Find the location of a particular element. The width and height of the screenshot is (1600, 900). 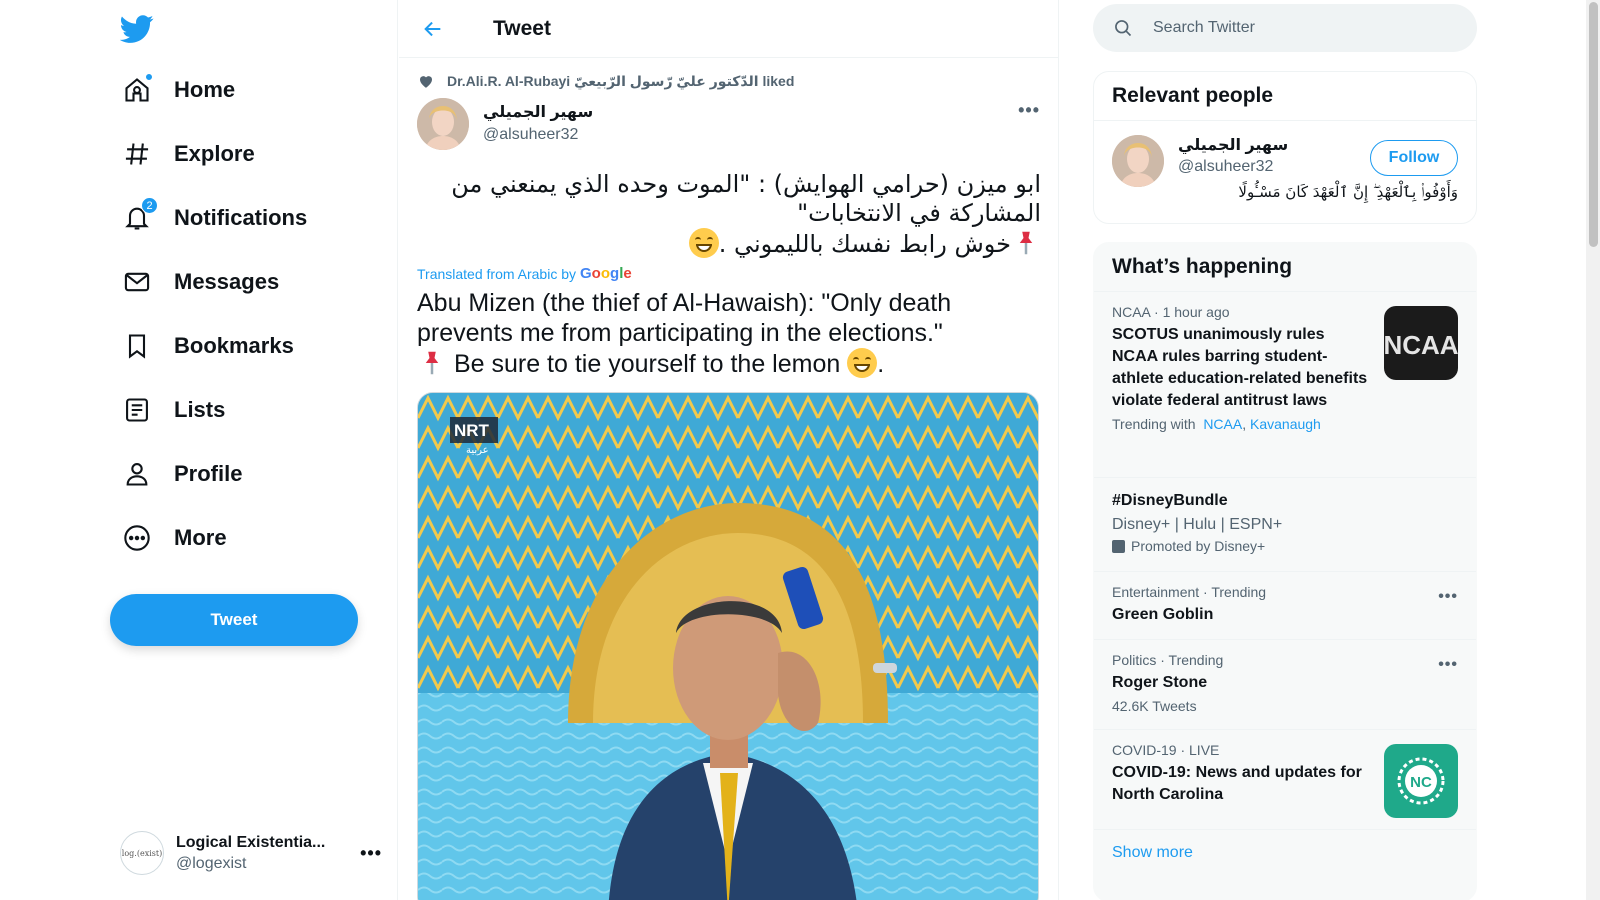

trend-link: NCAA is located at coordinates (1222, 424).